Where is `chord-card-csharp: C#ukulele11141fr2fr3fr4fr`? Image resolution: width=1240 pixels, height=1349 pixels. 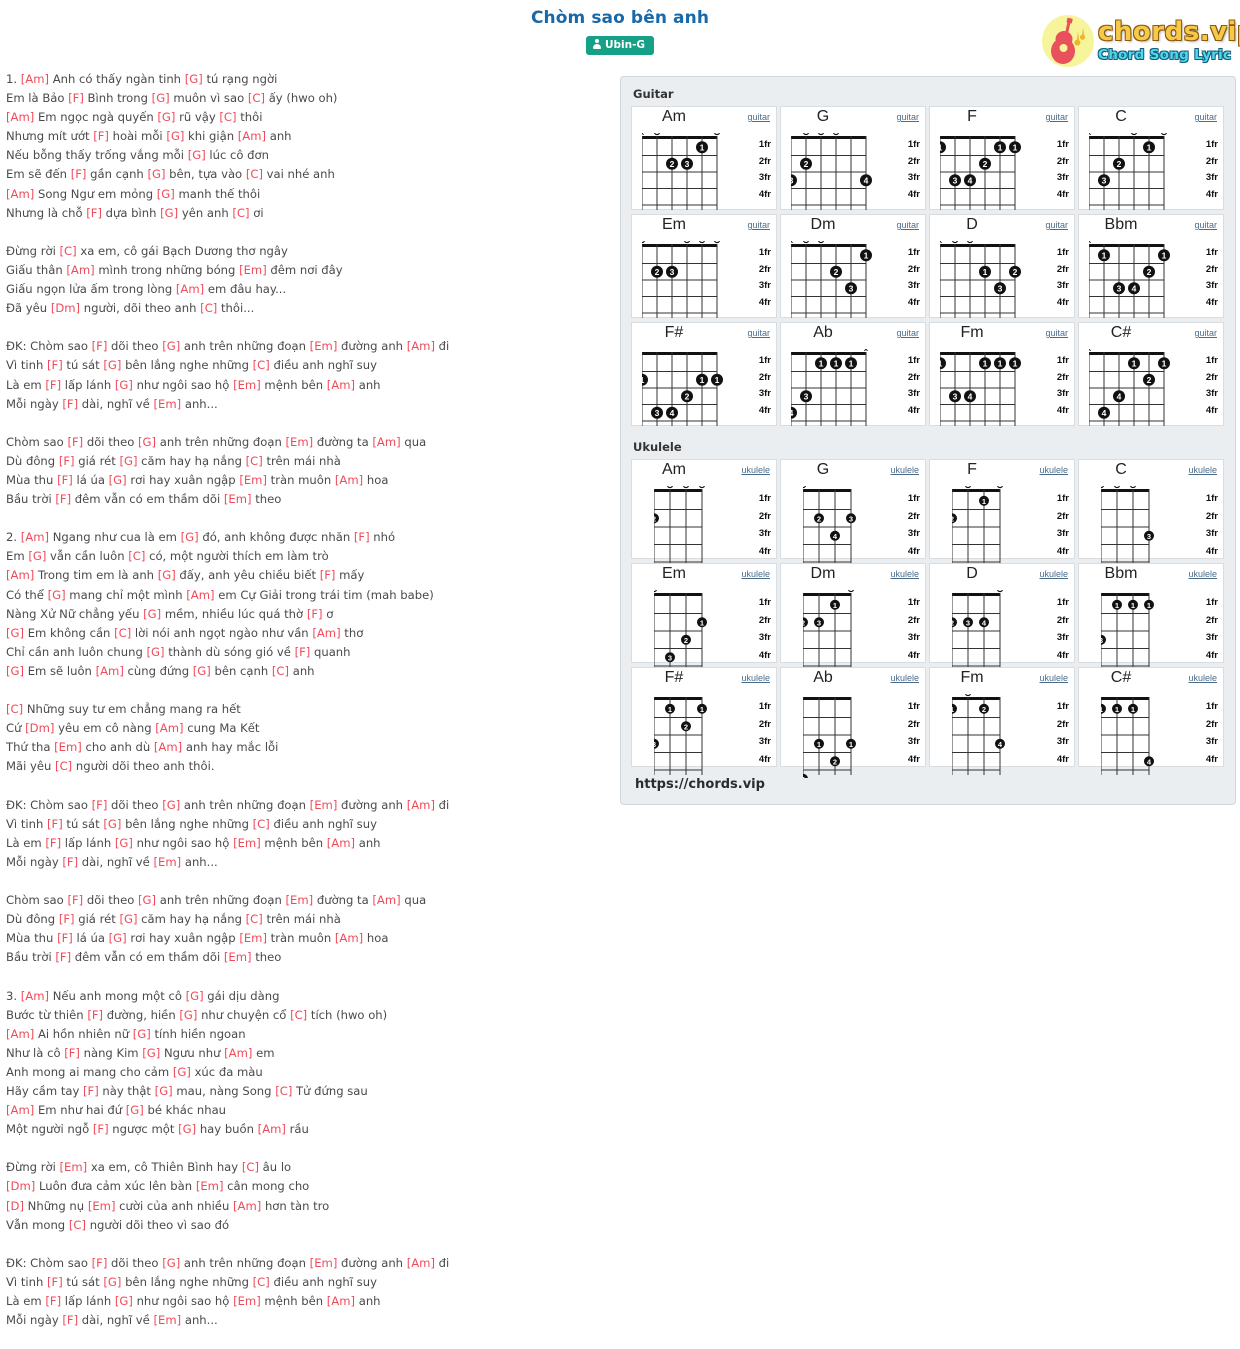 chord-card-csharp: C#ukulele11141fr2fr3fr4fr is located at coordinates (1151, 721).